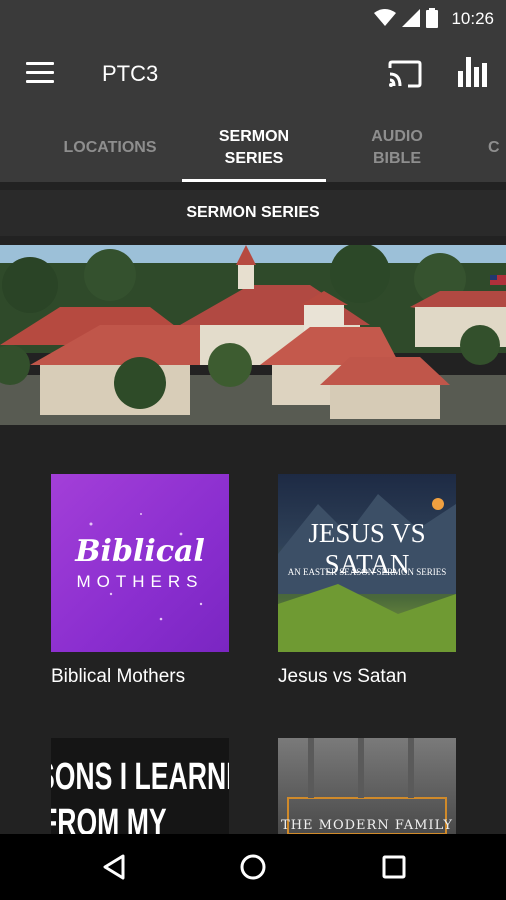 The width and height of the screenshot is (506, 900). Describe the element at coordinates (110, 148) in the screenshot. I see `tab-locations: LOCATIONS` at that location.